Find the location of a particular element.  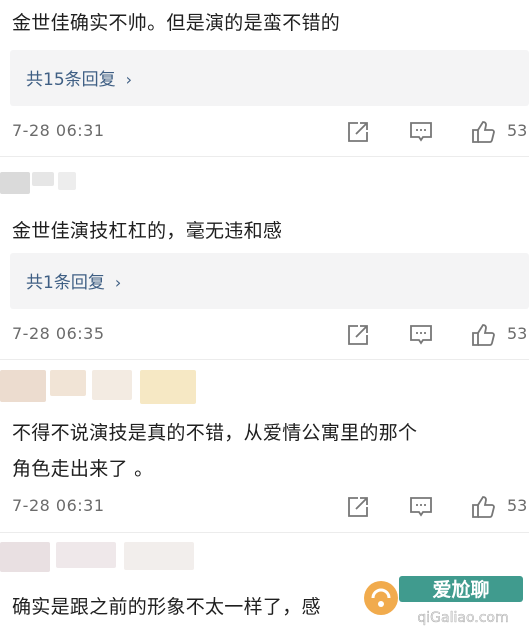

watermark-logo: 爱尬聊 qiGaliao.com is located at coordinates (444, 599).